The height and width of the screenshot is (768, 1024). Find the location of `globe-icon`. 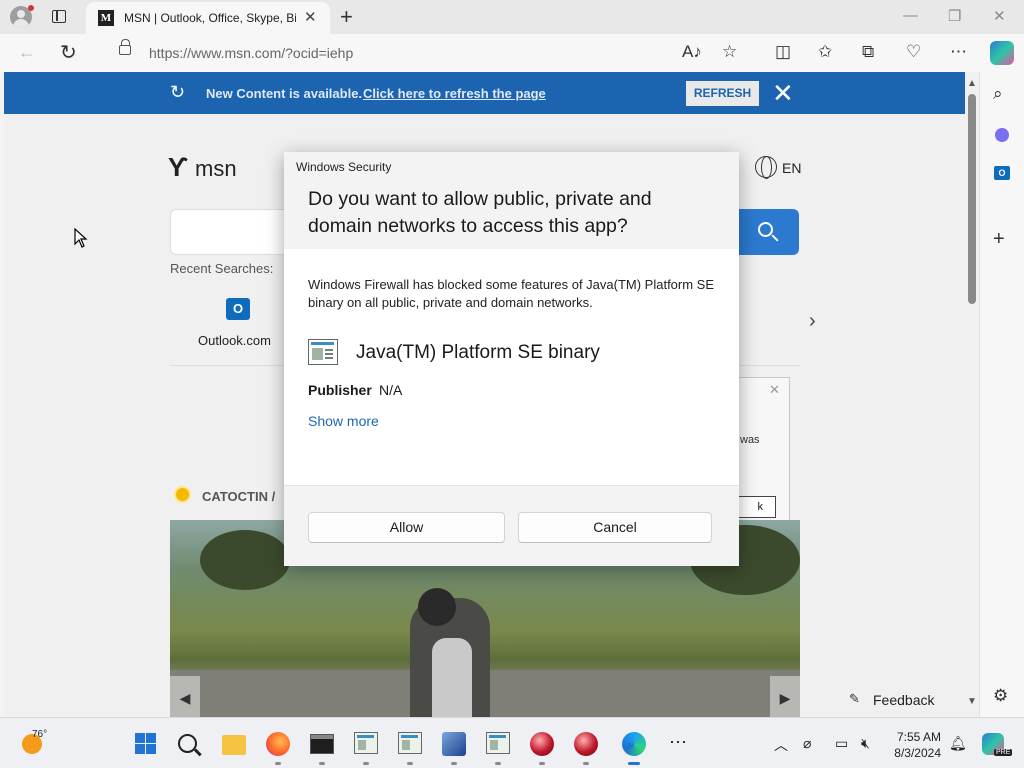

globe-icon is located at coordinates (766, 167).